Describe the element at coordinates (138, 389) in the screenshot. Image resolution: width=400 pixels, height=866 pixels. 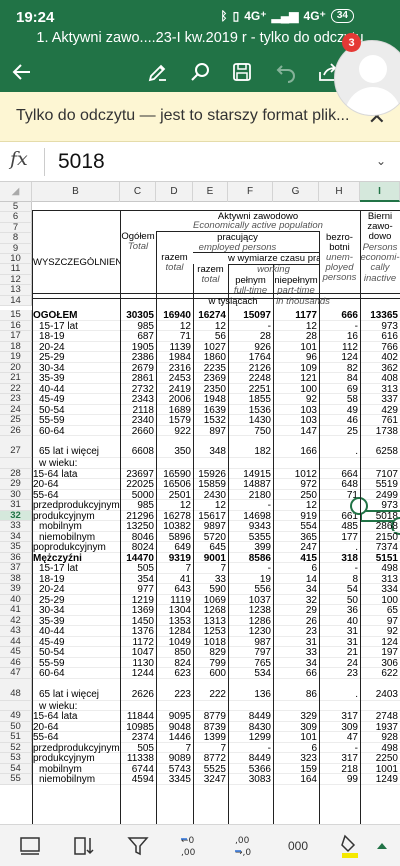
I see `table-cell: 2732` at that location.